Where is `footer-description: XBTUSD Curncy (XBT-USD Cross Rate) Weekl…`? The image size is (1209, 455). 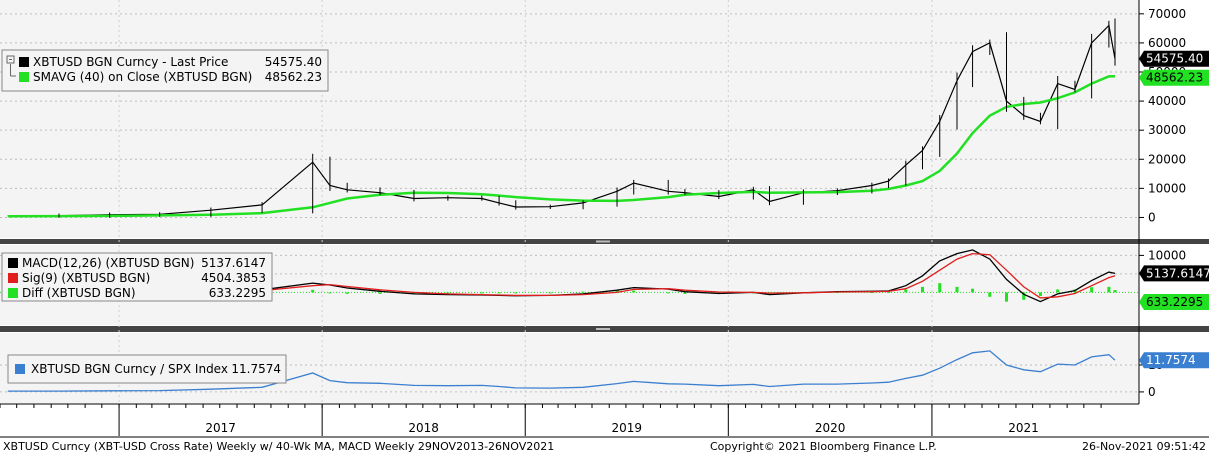
footer-description: XBTUSD Curncy (XBT-USD Cross Rate) Weekl… is located at coordinates (278, 446).